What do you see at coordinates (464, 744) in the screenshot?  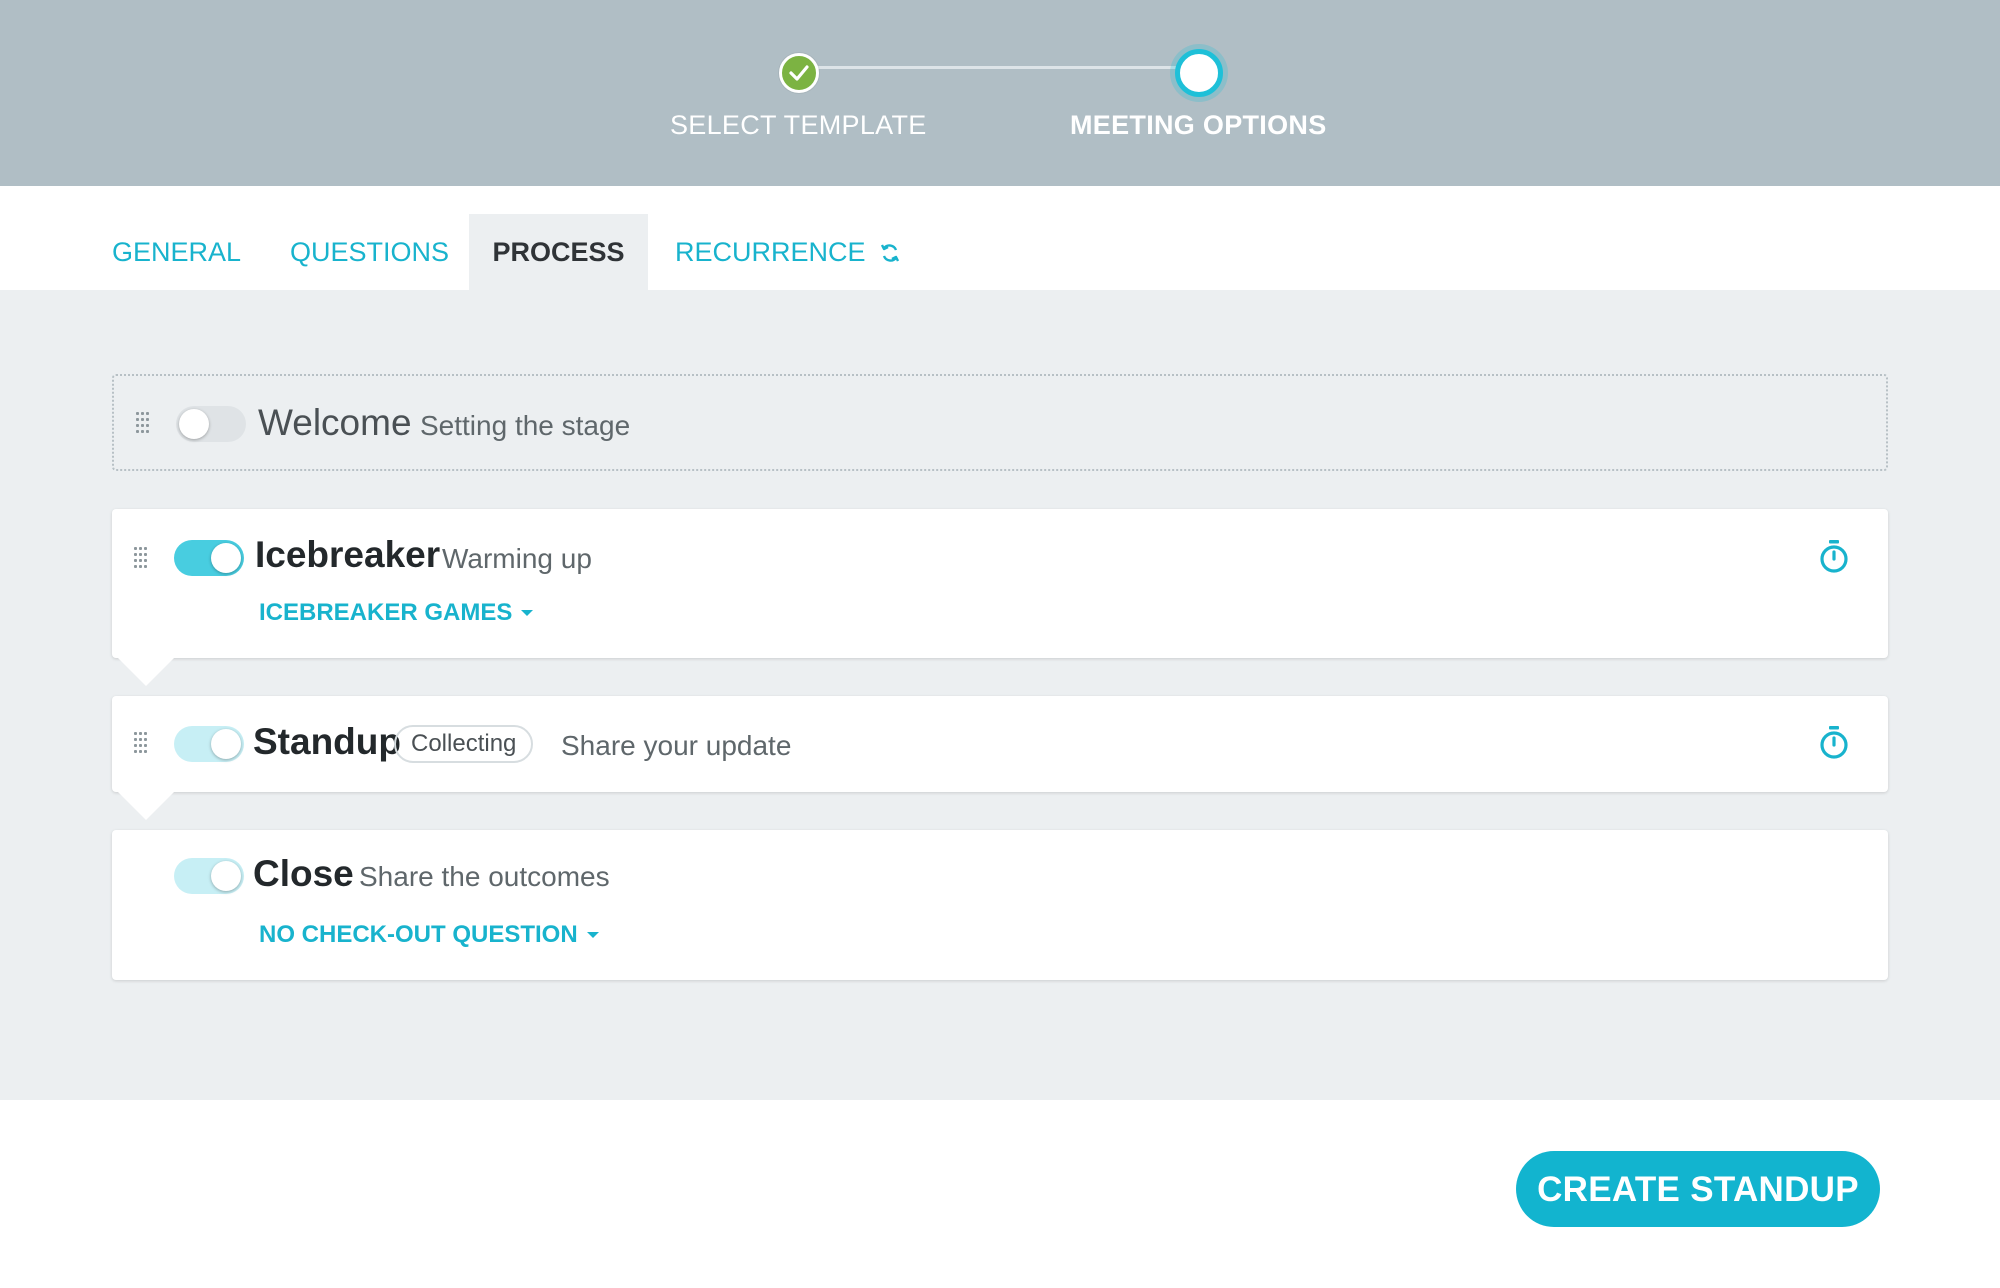 I see `status-badge: Collecting` at bounding box center [464, 744].